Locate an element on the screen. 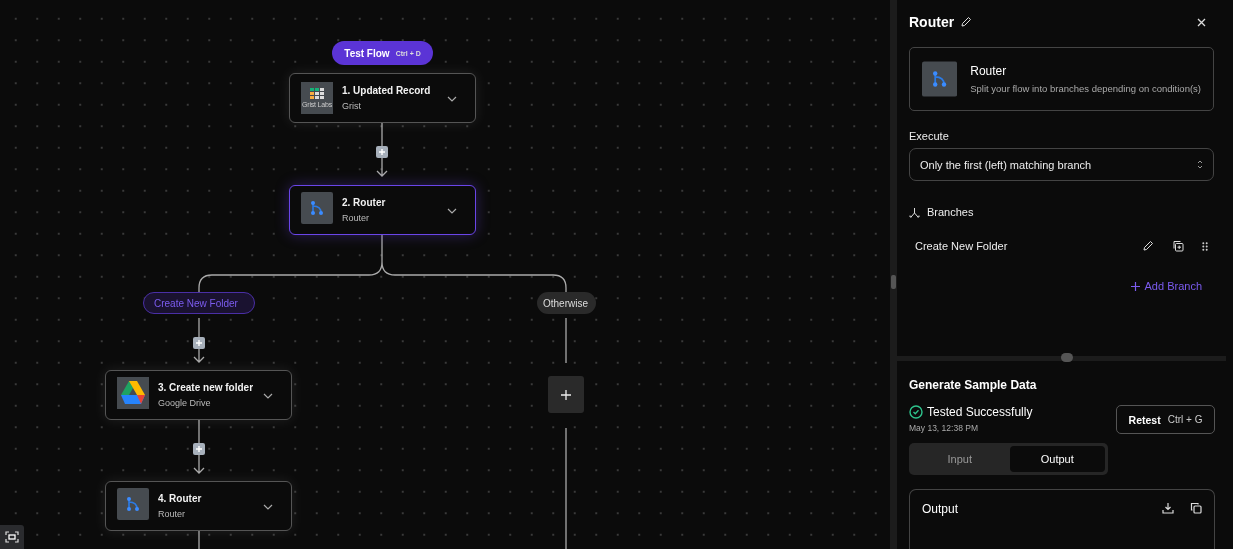 The image size is (1233, 549). field-label: Execute is located at coordinates (929, 136).